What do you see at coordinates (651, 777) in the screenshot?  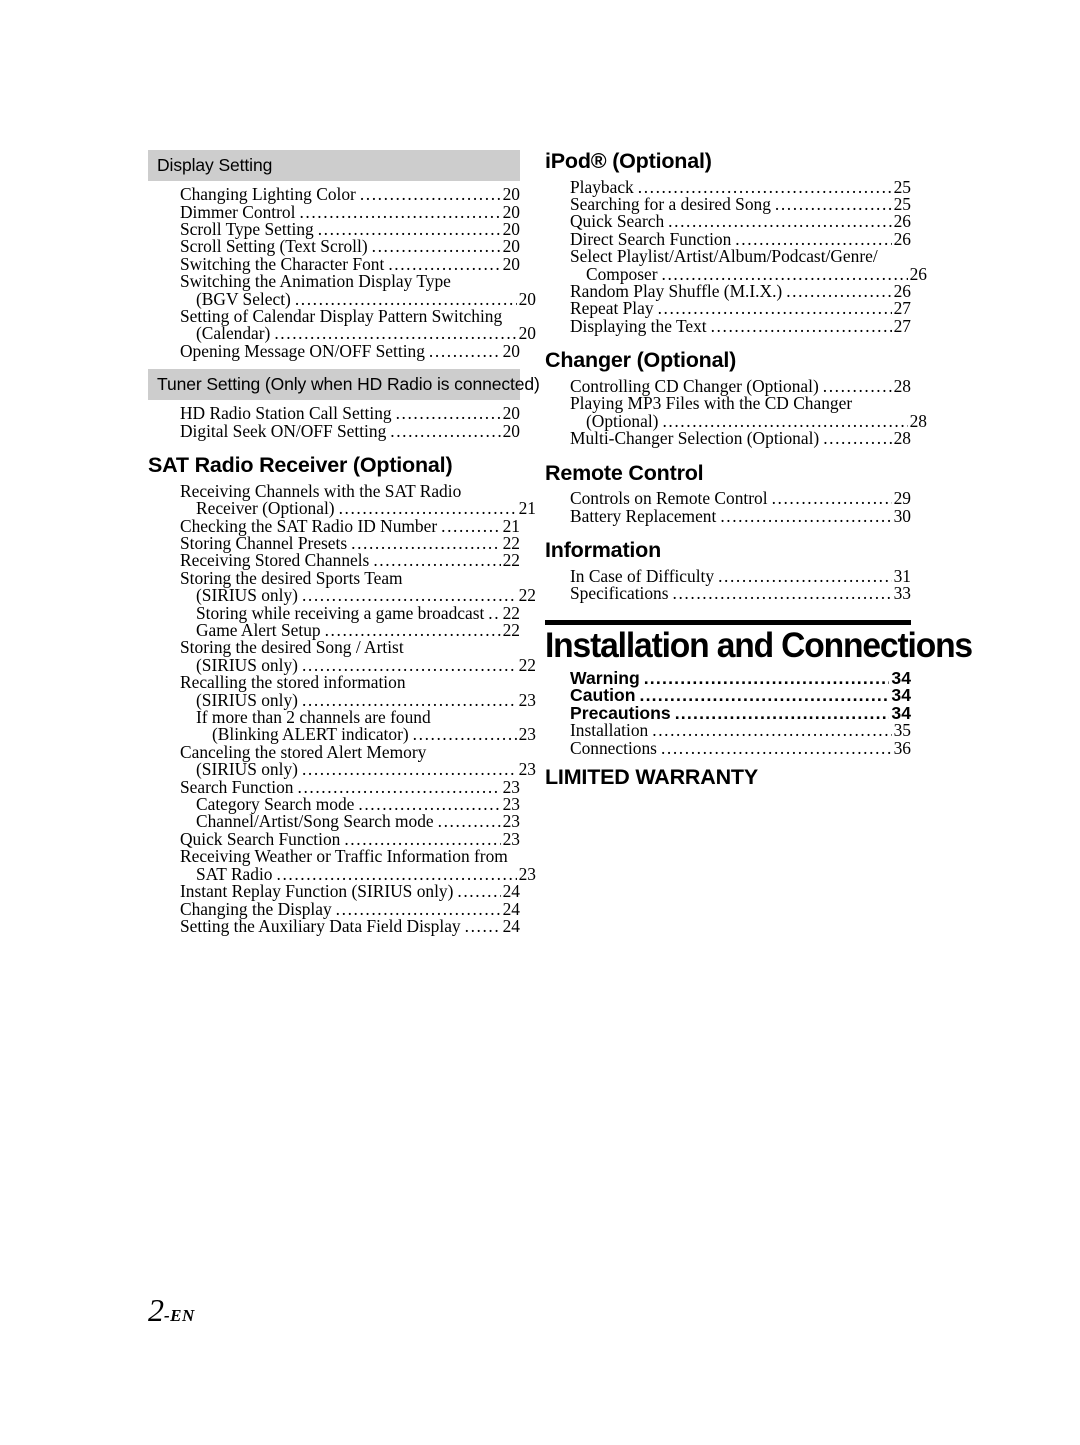 I see `section-heading-limited-warranty: LIMITED WARRANTY` at bounding box center [651, 777].